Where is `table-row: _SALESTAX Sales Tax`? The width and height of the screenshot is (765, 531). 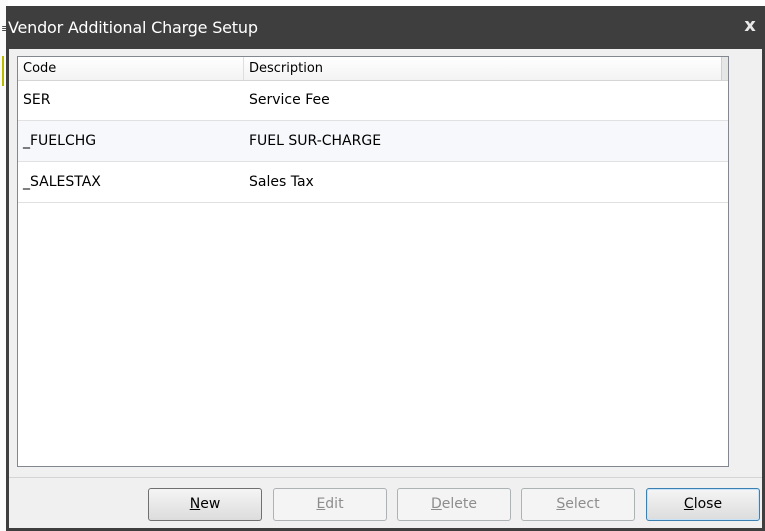
table-row: _SALESTAX Sales Tax is located at coordinates (373, 182).